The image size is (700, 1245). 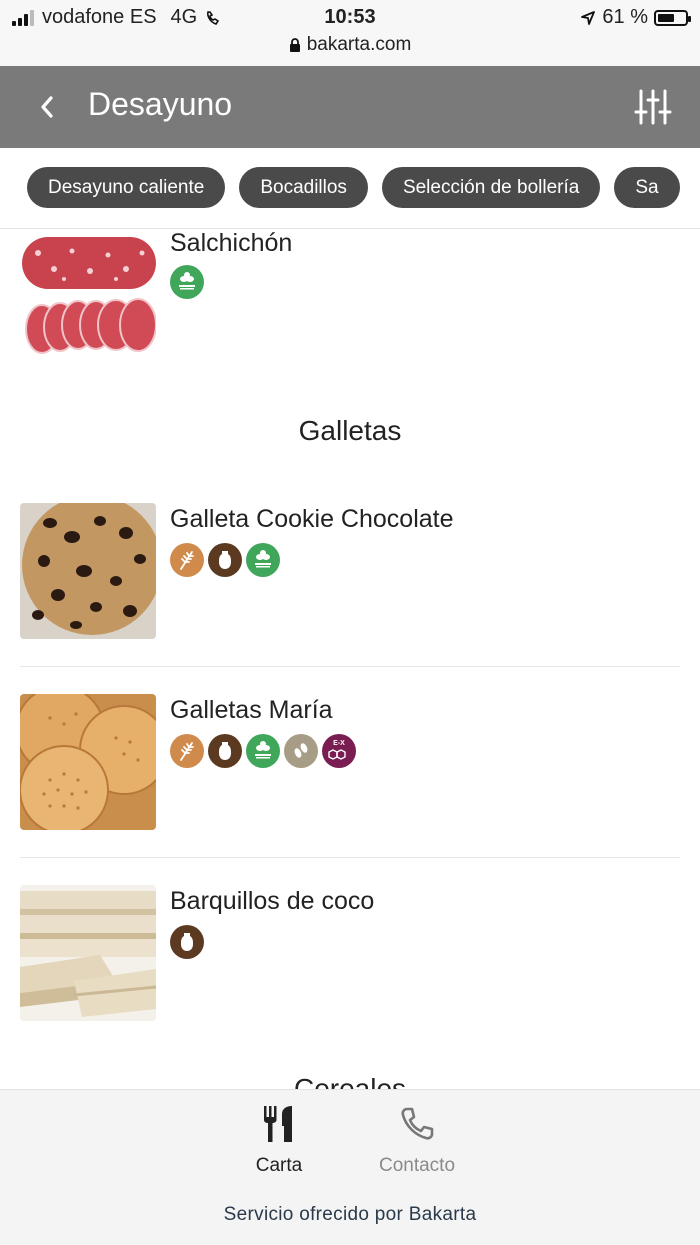 I want to click on galletas-maria-image, so click(x=88, y=762).